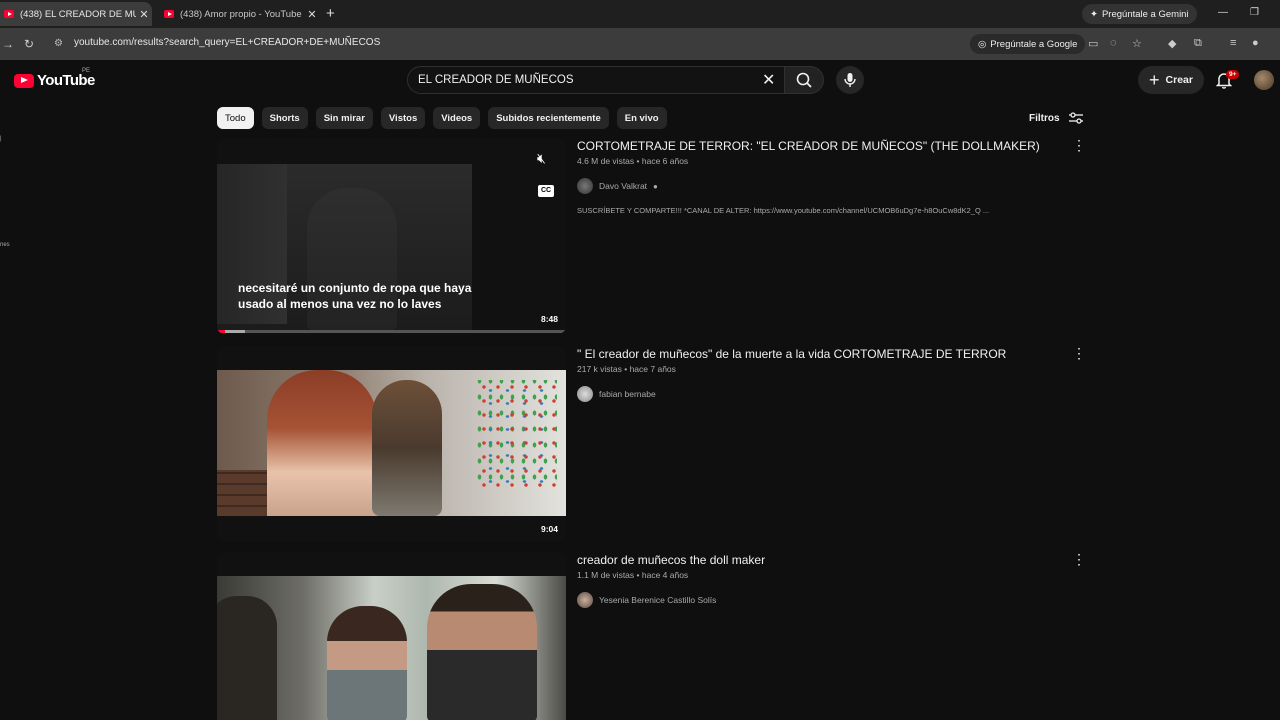 This screenshot has width=1280, height=720. I want to click on search-icon, so click(804, 80).